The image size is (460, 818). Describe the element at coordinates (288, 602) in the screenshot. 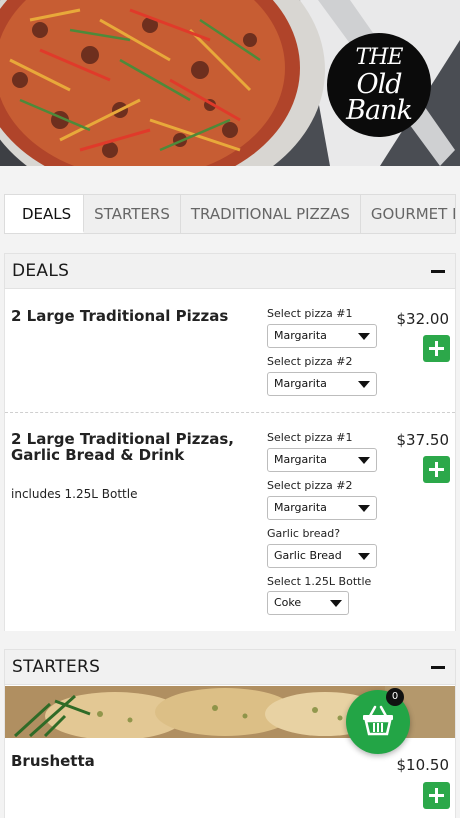

I see `select-value: Coke` at that location.